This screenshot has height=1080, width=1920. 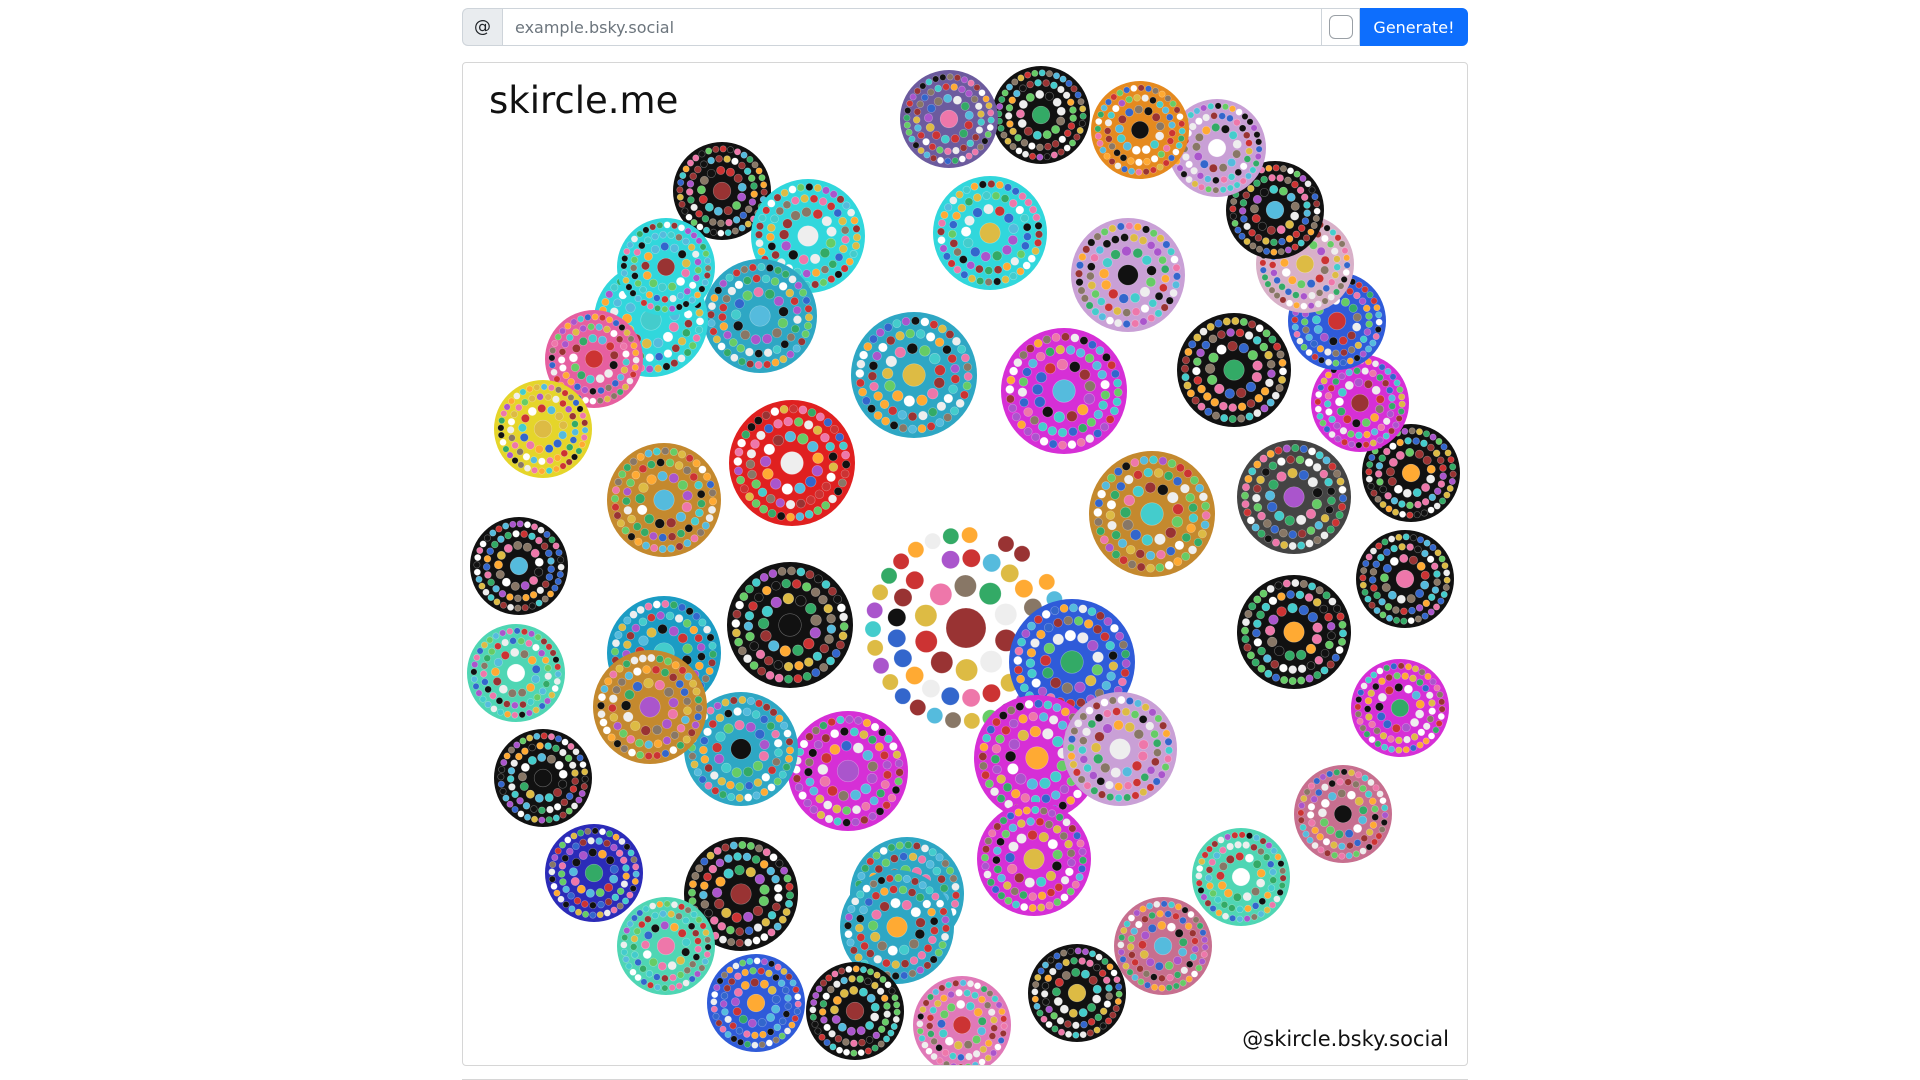 I want to click on handle-input, so click(x=912, y=27).